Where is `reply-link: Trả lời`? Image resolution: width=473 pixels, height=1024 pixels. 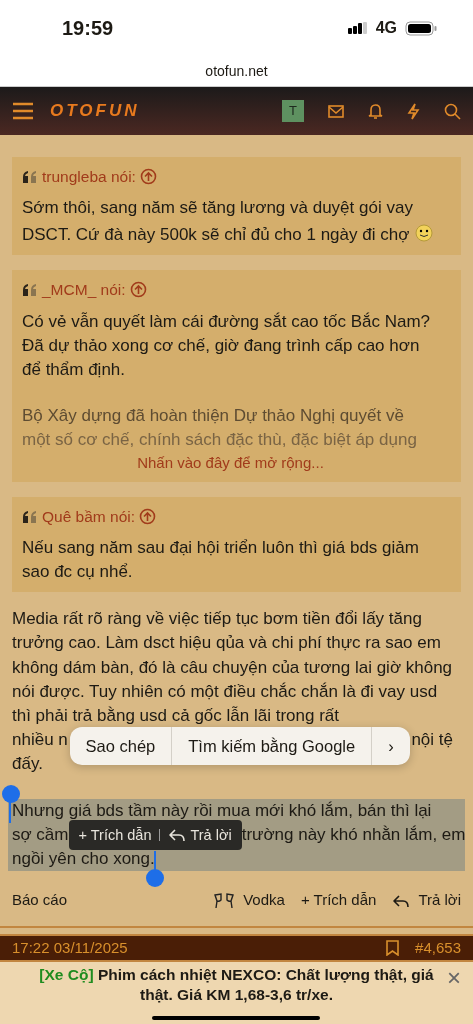
reply-link: Trả lời is located at coordinates (426, 900).